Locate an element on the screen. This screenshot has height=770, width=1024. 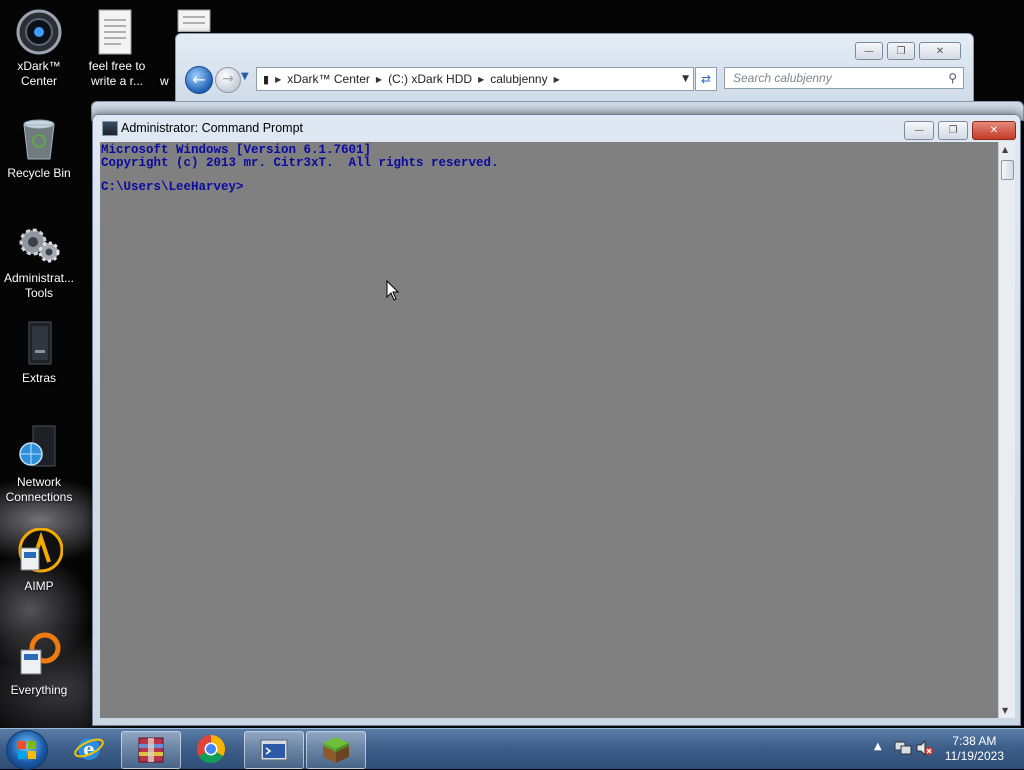
minecraft-grass-block-icon is located at coordinates (336, 750).